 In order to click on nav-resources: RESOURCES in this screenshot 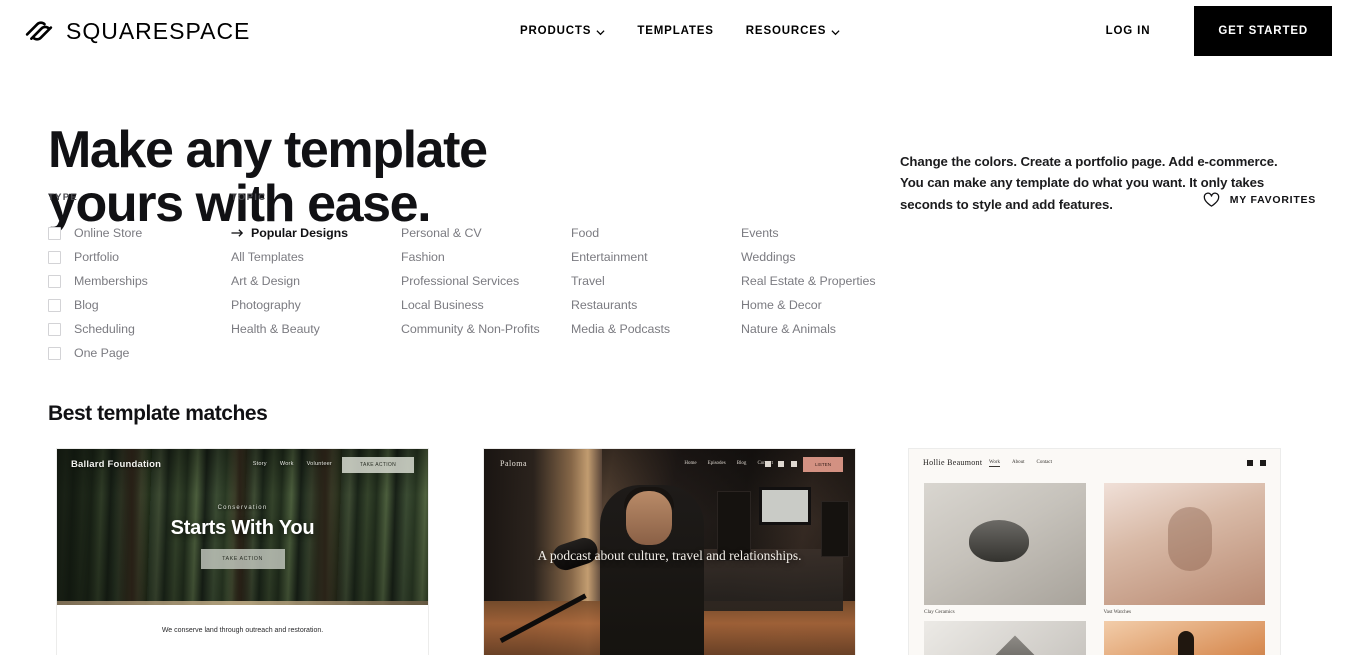, I will do `click(793, 31)`.